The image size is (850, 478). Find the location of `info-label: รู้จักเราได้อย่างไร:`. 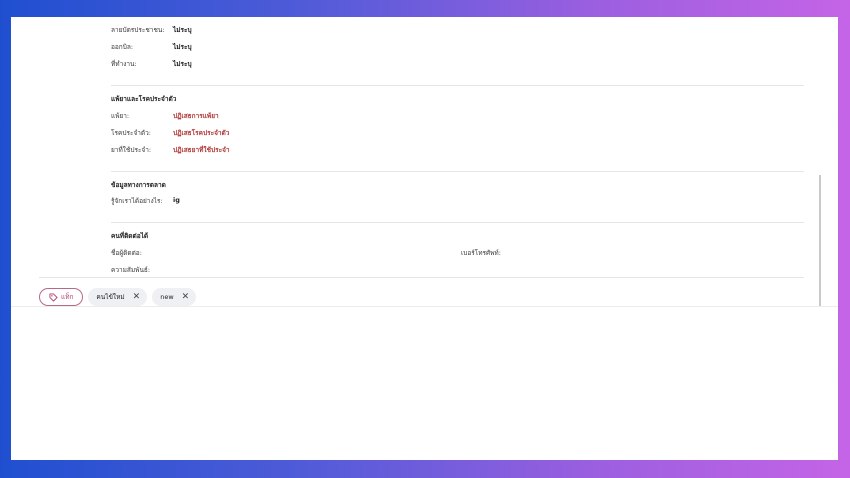

info-label: รู้จักเราได้อย่างไร: is located at coordinates (137, 201).